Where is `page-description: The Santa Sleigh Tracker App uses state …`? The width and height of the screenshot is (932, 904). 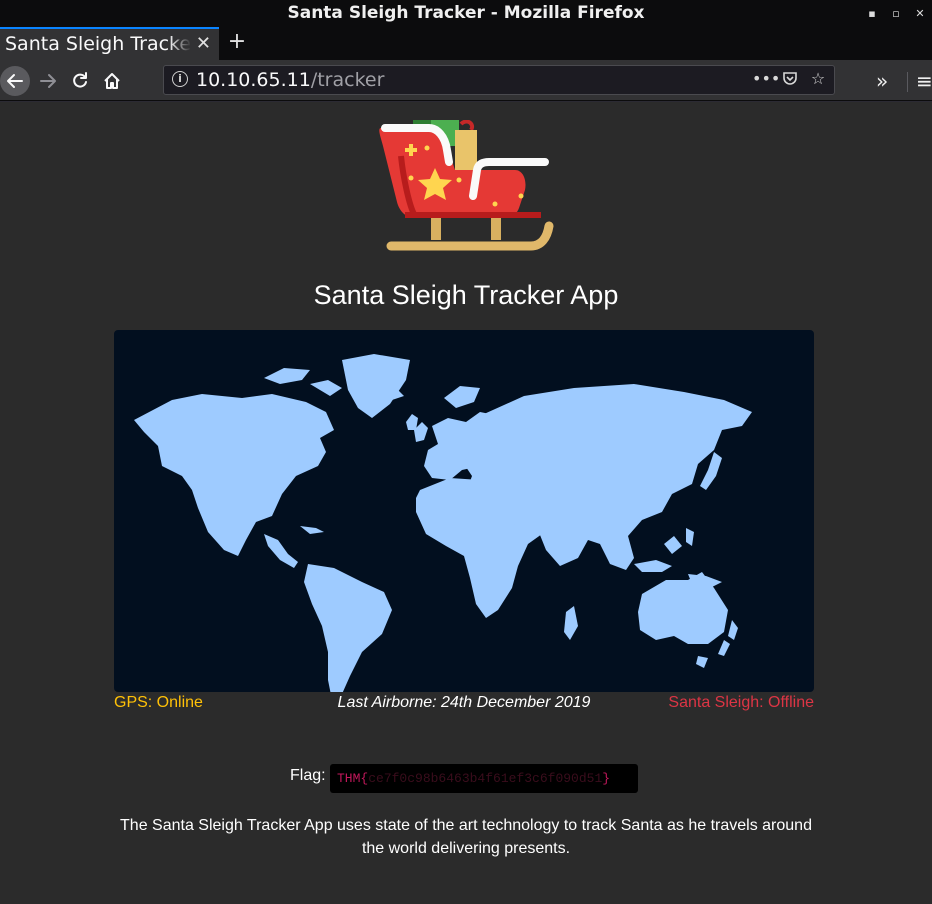 page-description: The Santa Sleigh Tracker App uses state … is located at coordinates (466, 837).